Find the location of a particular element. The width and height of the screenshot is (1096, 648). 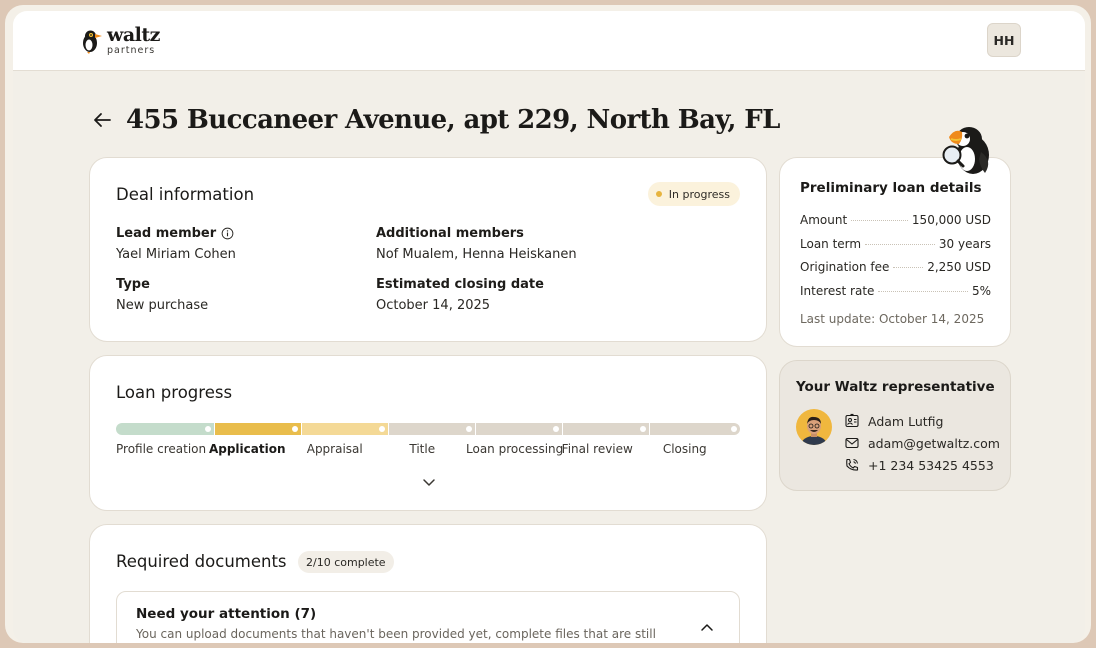

lead-member-value: Yael Miriam Cohen is located at coordinates (176, 254).